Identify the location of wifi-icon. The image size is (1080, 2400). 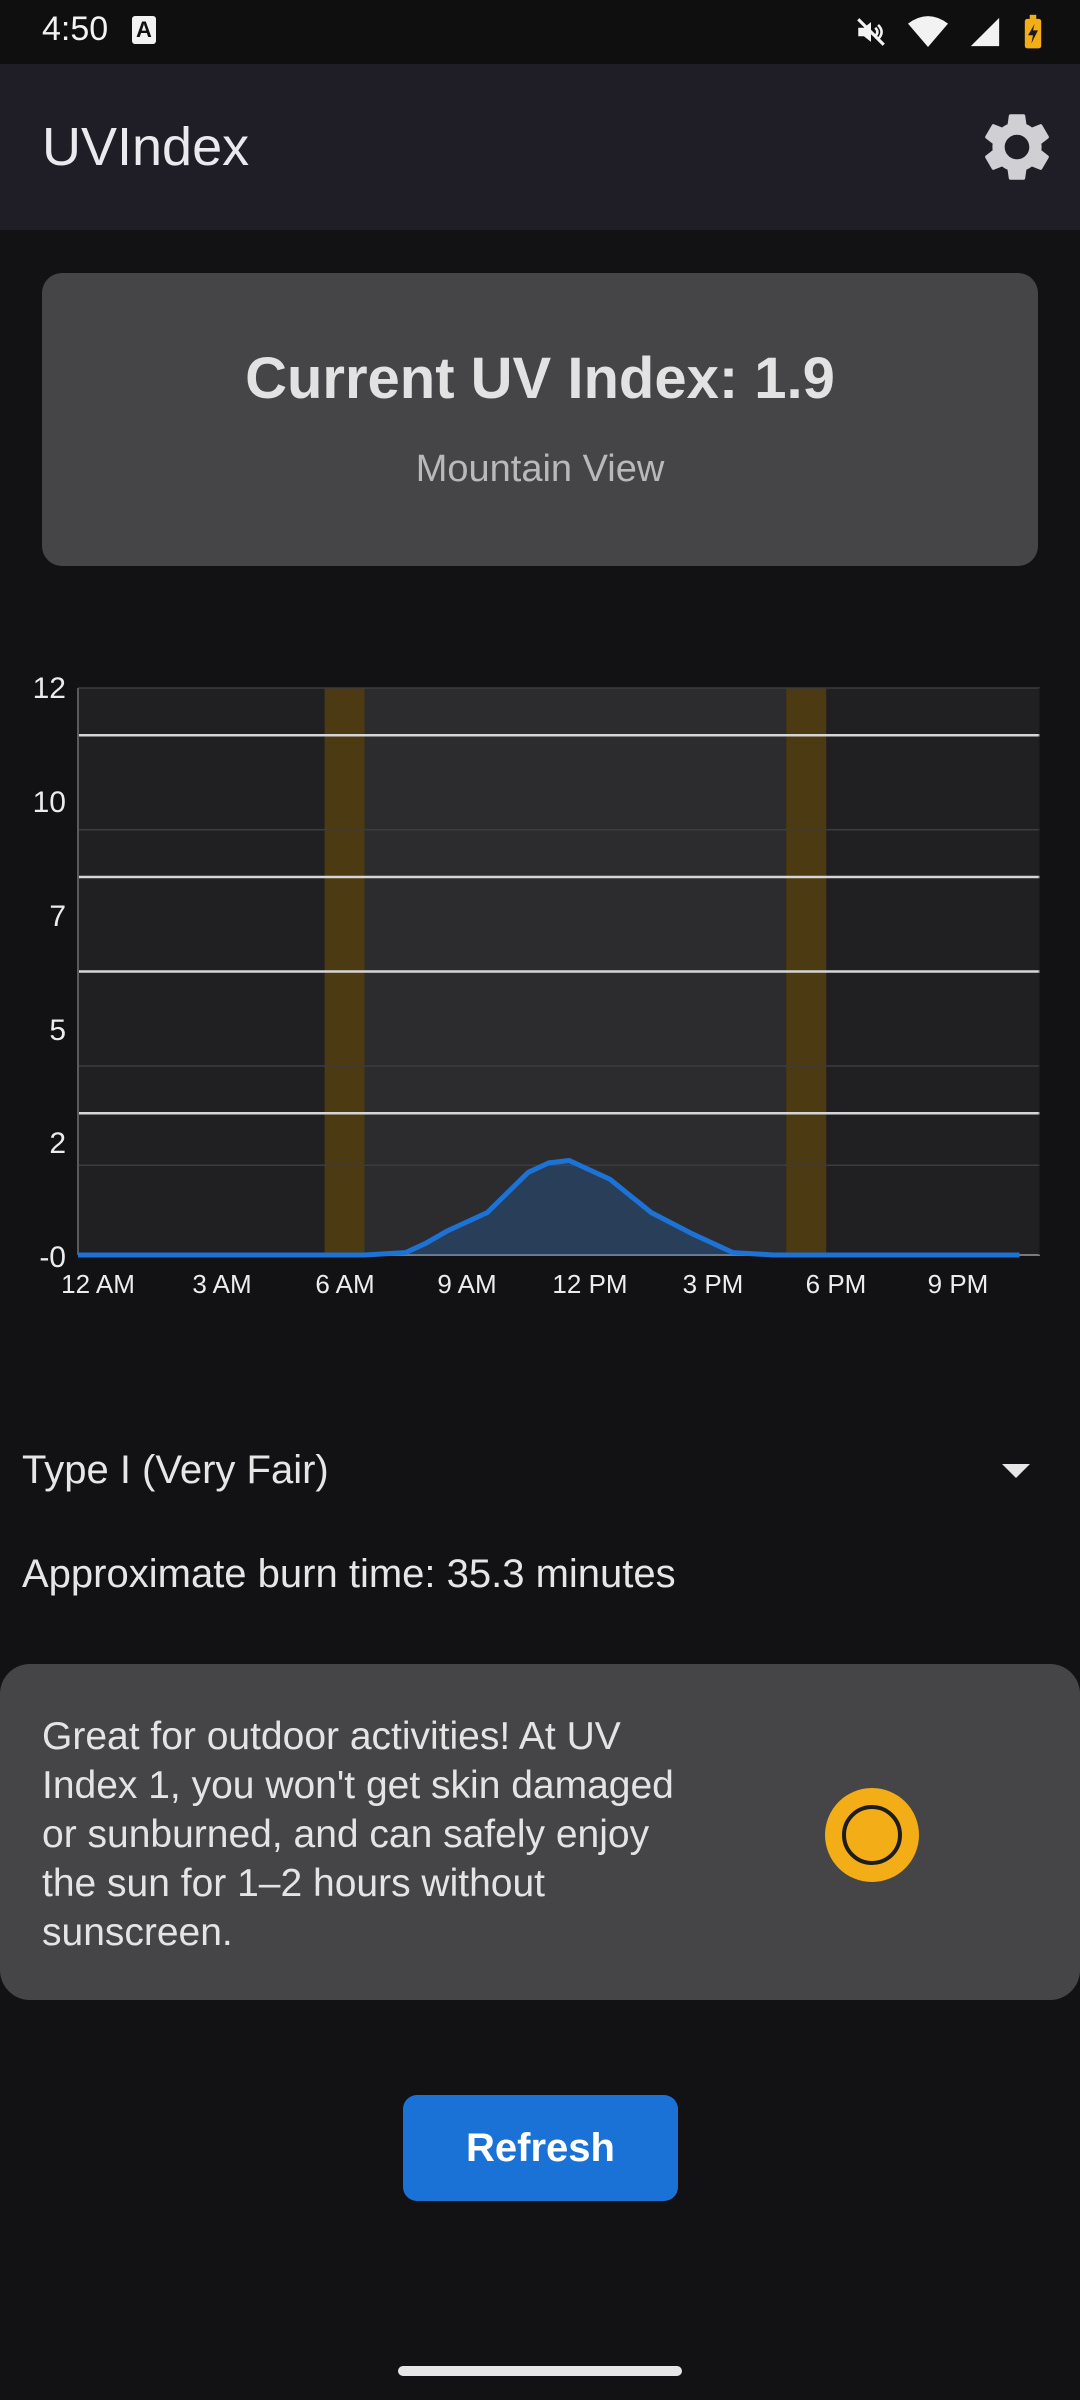
(928, 31).